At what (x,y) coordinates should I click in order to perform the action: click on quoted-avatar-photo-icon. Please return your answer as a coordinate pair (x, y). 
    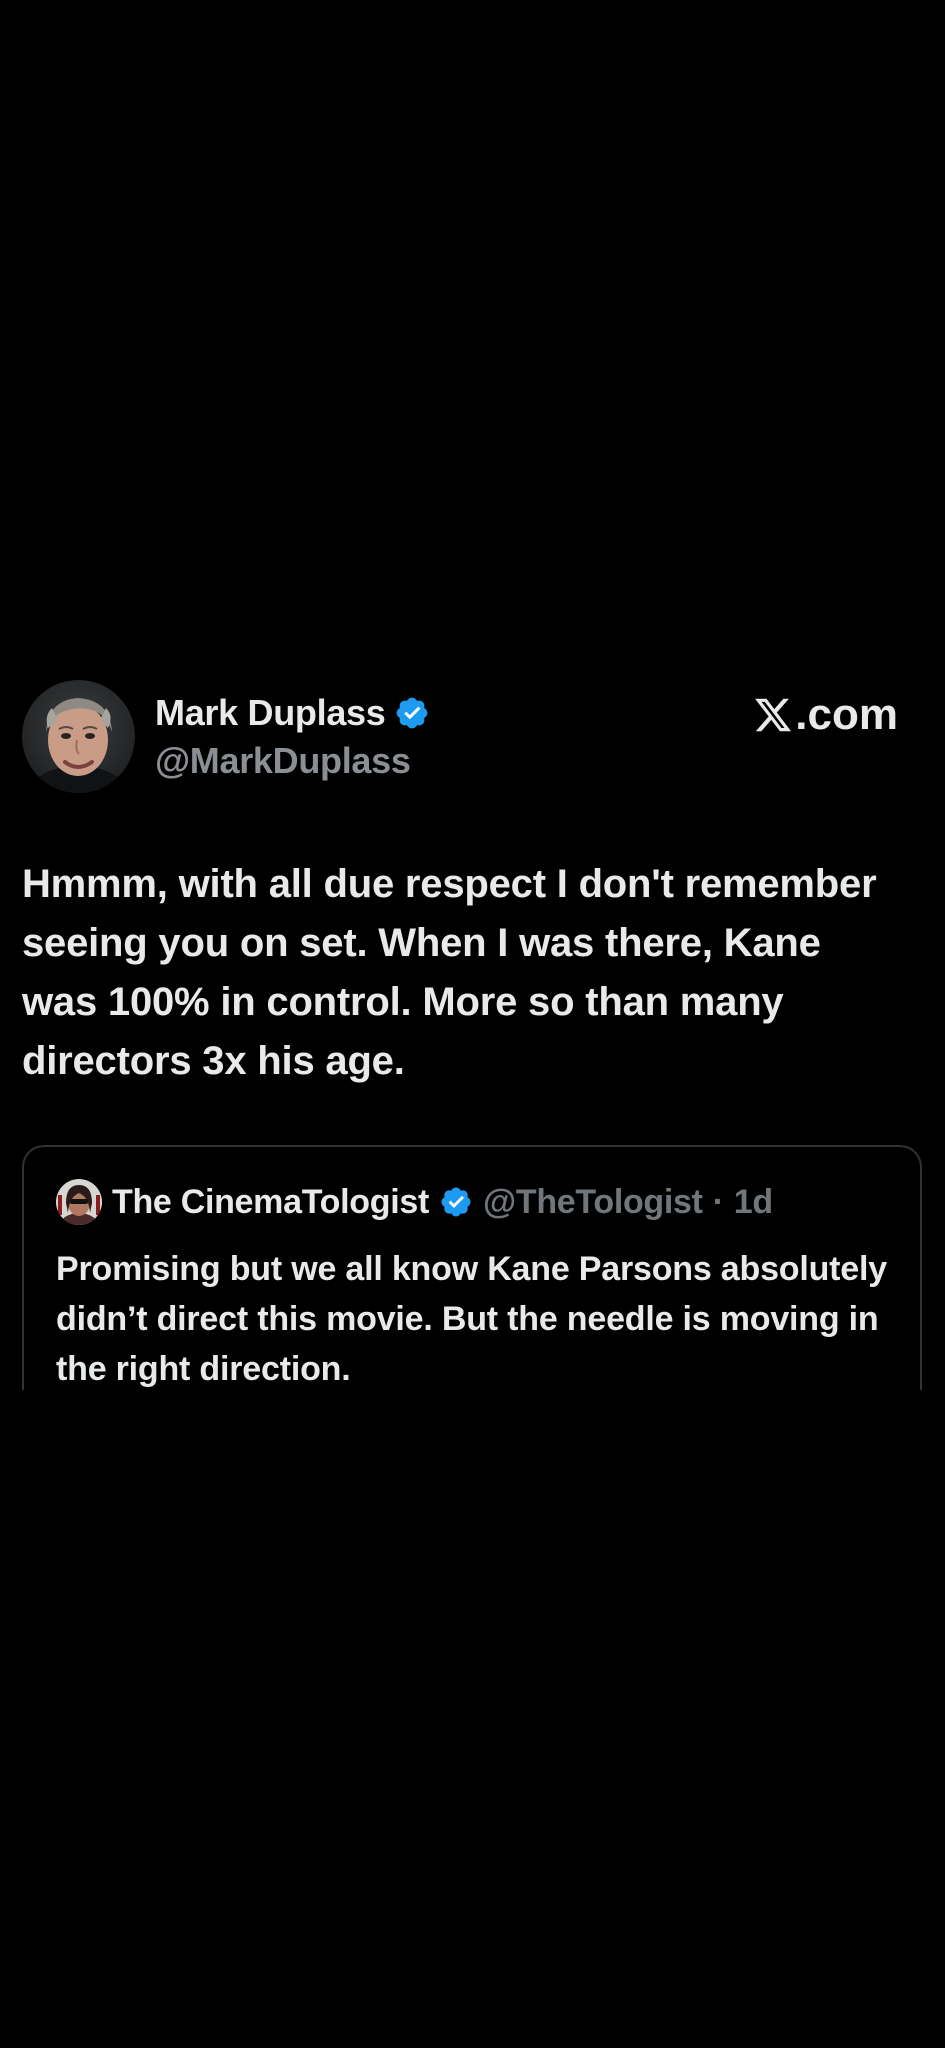
    Looking at the image, I should click on (79, 1202).